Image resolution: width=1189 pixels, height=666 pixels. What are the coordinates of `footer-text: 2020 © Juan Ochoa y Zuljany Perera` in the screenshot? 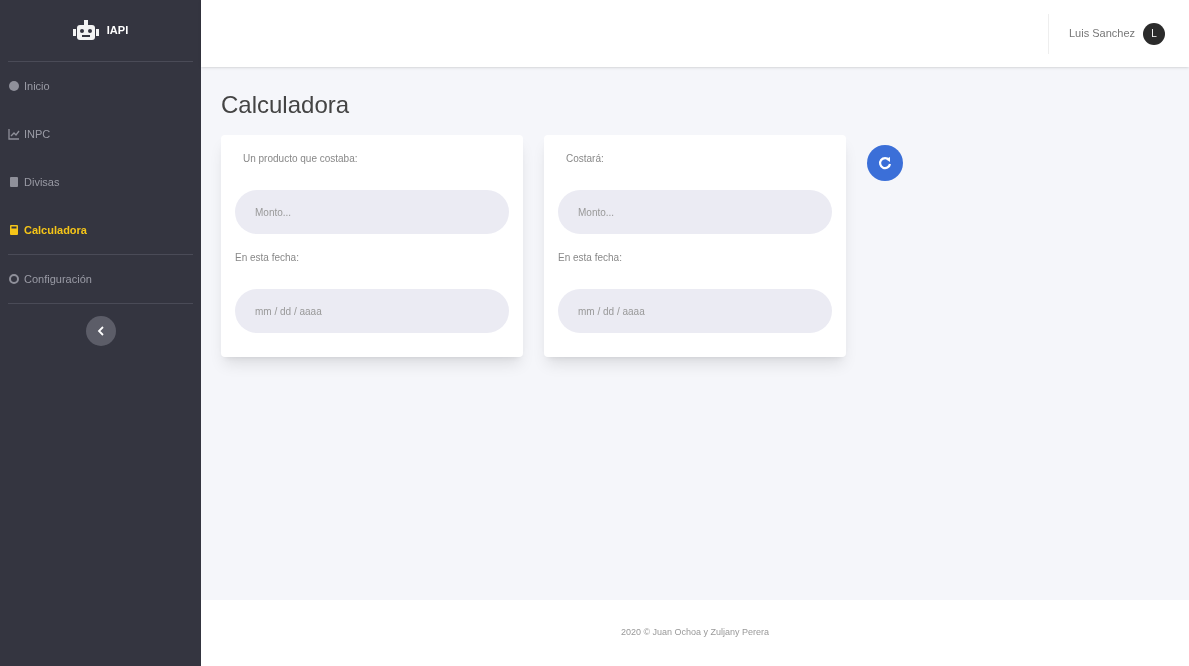 It's located at (695, 633).